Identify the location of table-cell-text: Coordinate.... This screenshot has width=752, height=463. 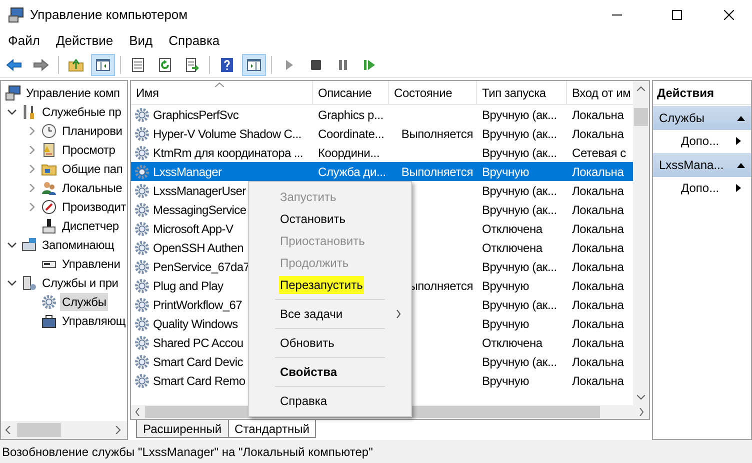
(351, 134).